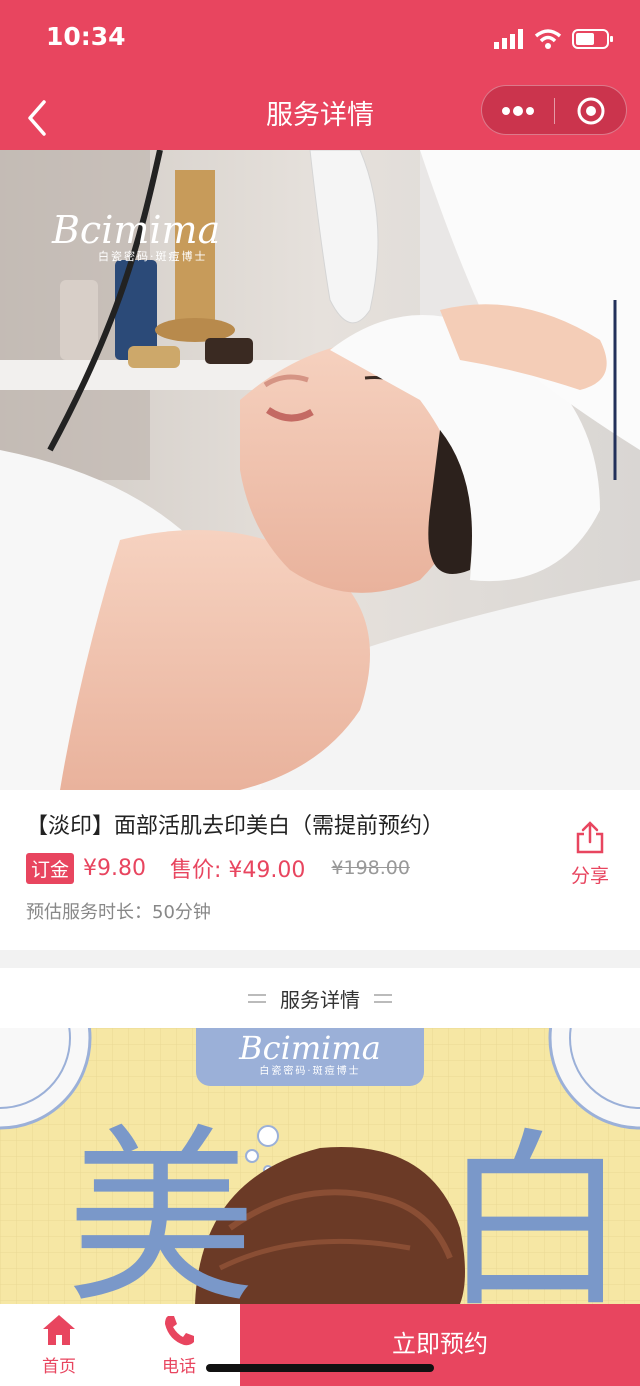  What do you see at coordinates (320, 115) in the screenshot?
I see `nav-bar: 服务详情` at bounding box center [320, 115].